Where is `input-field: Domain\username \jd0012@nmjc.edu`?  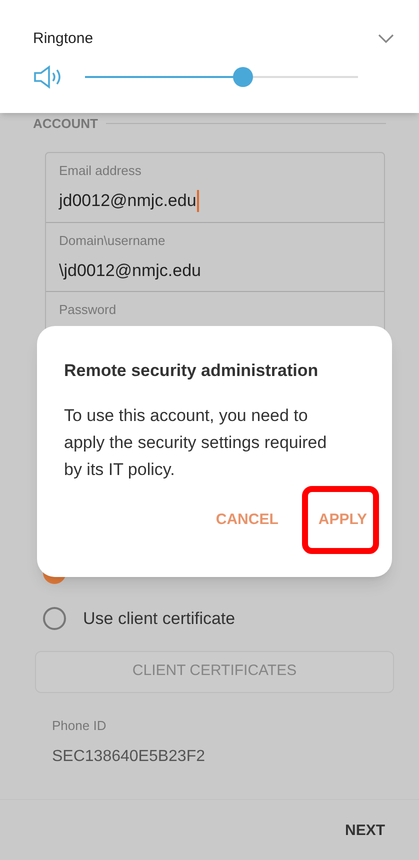
input-field: Domain\username \jd0012@nmjc.edu is located at coordinates (215, 256).